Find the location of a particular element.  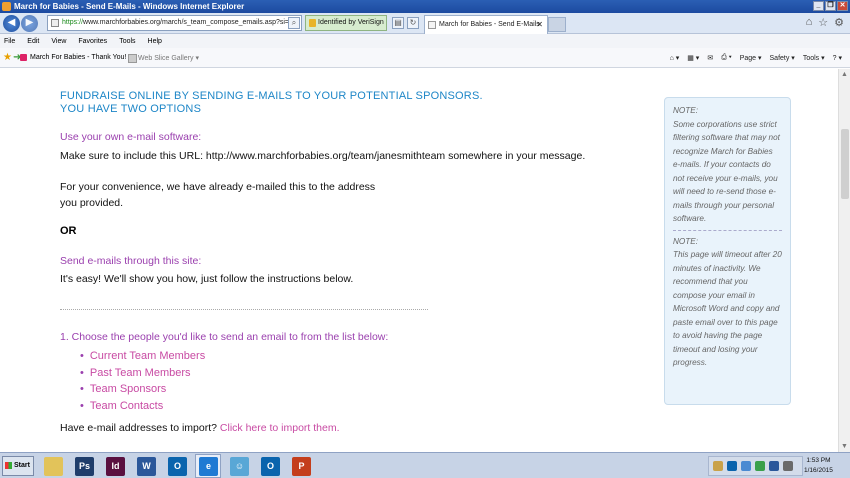

home-dropdown-icon: ⌂ ▾ is located at coordinates (675, 58).